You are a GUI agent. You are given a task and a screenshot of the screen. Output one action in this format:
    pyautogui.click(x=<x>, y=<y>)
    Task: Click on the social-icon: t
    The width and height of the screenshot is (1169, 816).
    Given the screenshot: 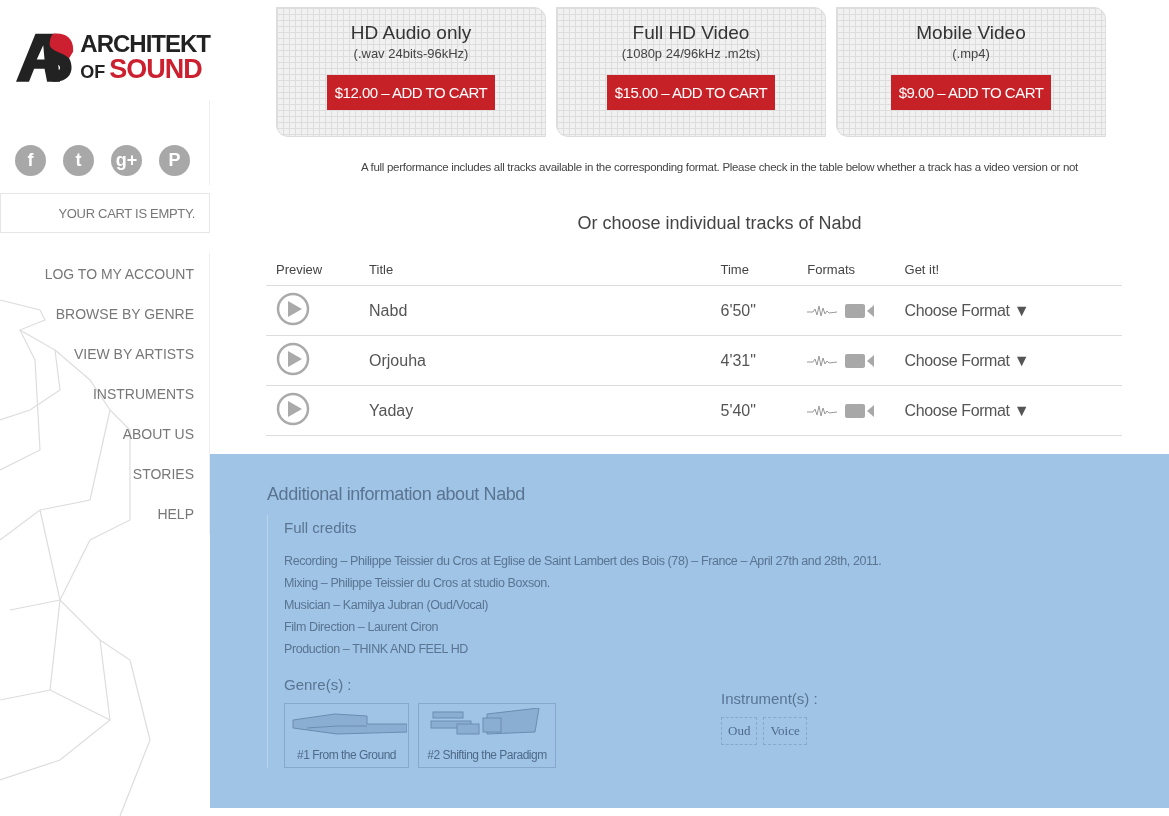 What is the action you would take?
    pyautogui.click(x=78, y=160)
    